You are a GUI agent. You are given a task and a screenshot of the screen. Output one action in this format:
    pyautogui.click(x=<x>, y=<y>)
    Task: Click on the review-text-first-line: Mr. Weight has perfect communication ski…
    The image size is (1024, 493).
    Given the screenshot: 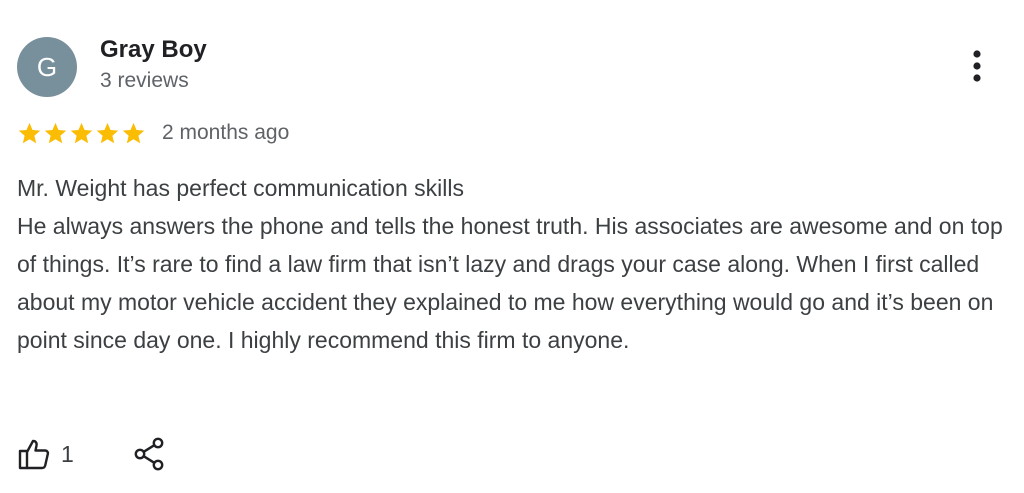 What is the action you would take?
    pyautogui.click(x=240, y=188)
    